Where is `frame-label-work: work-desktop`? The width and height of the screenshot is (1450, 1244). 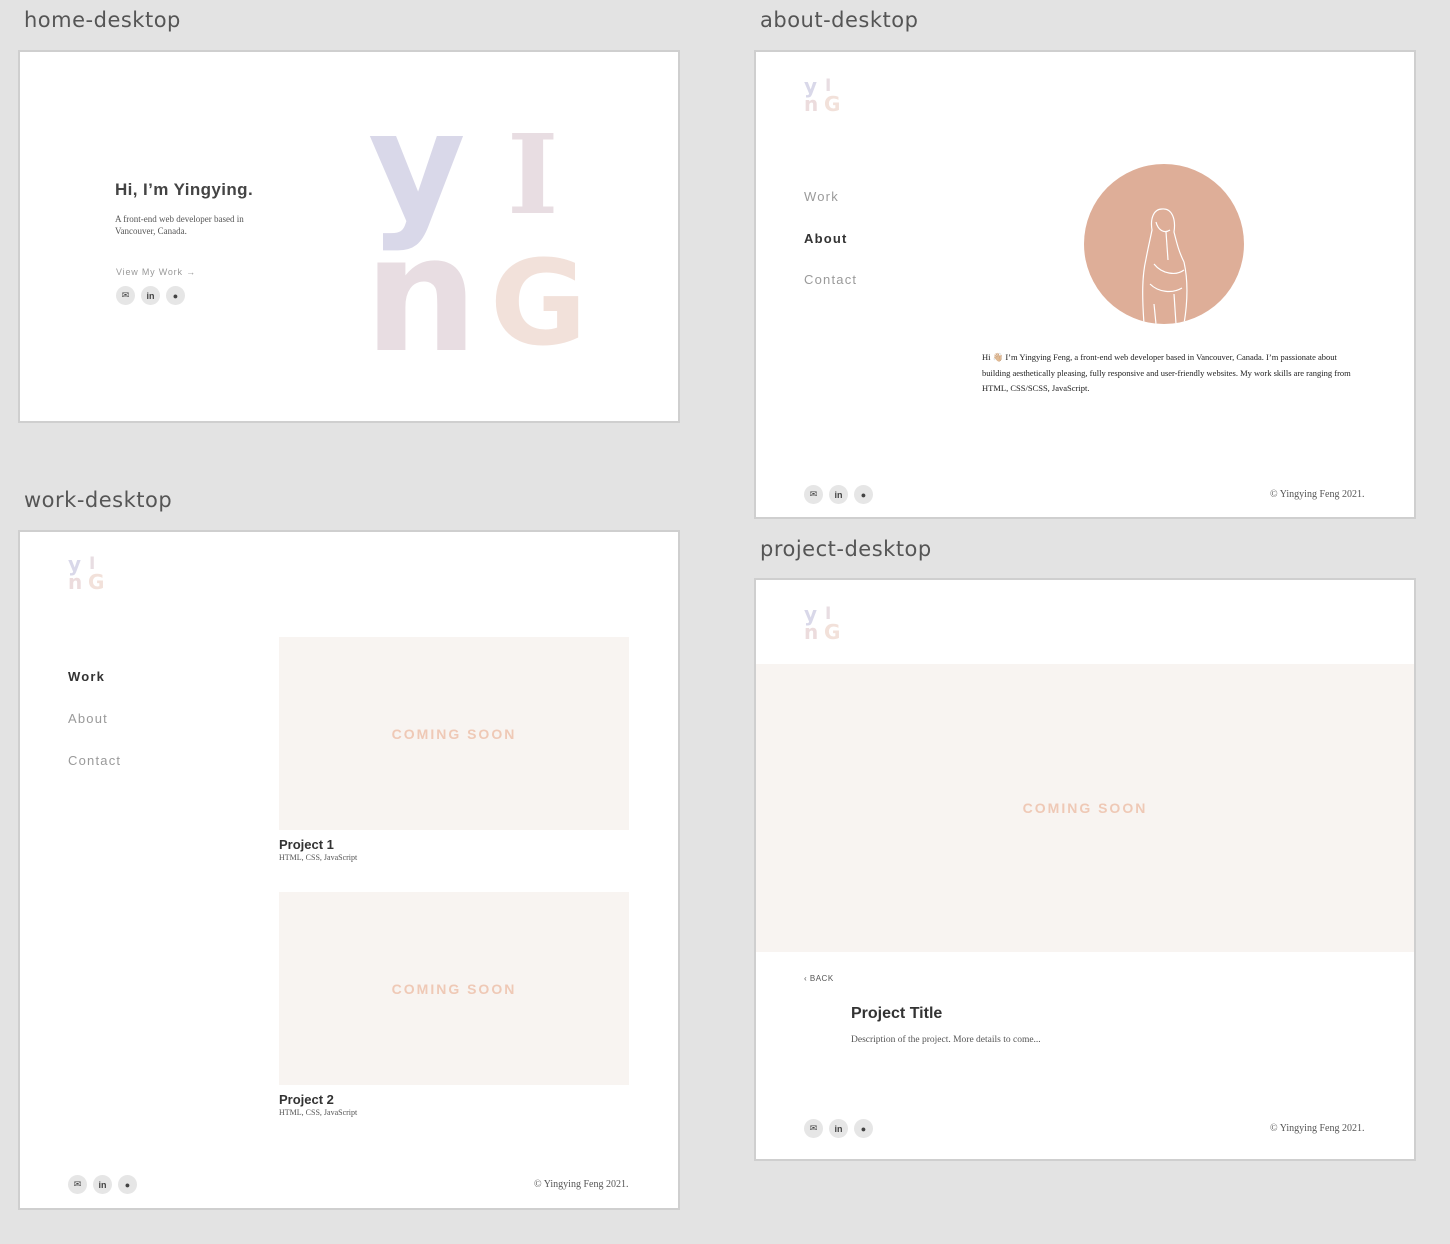 frame-label-work: work-desktop is located at coordinates (98, 500).